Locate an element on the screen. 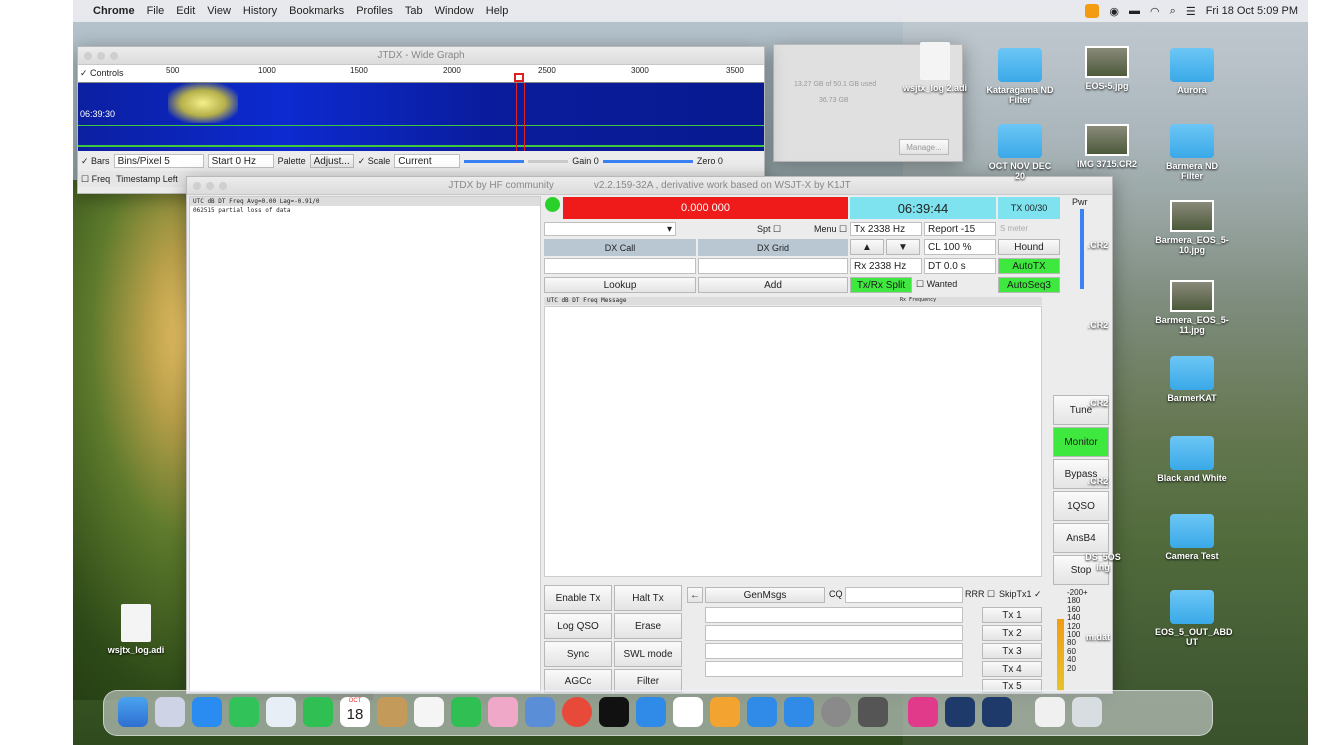 The height and width of the screenshot is (745, 1333). dx-grid-input is located at coordinates (773, 266).